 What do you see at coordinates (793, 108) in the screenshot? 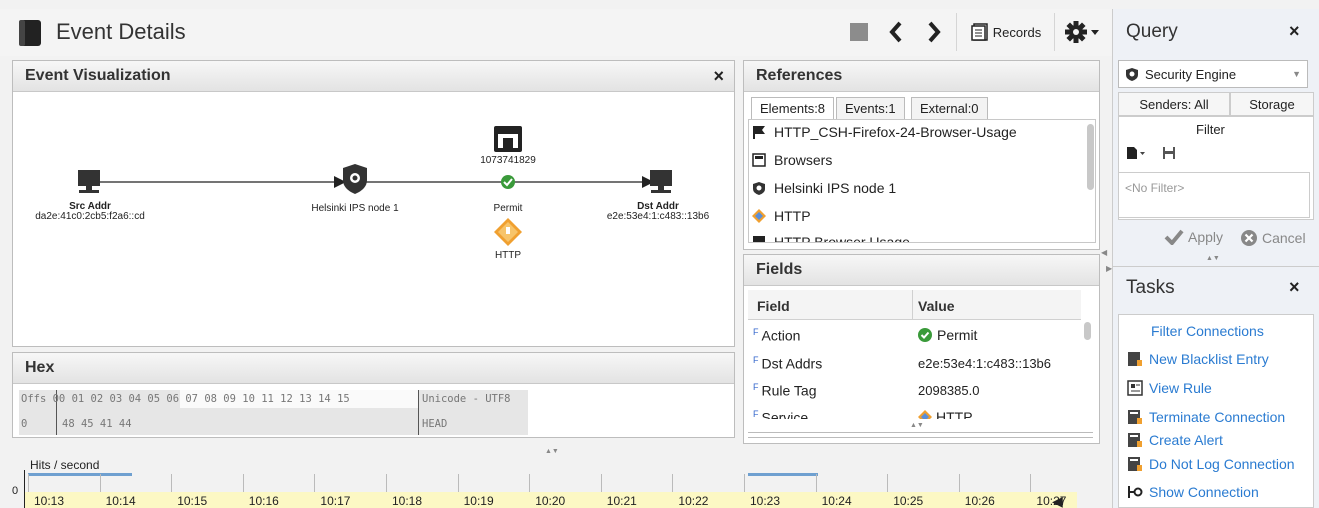
I see `tab-elements: Elements:8` at bounding box center [793, 108].